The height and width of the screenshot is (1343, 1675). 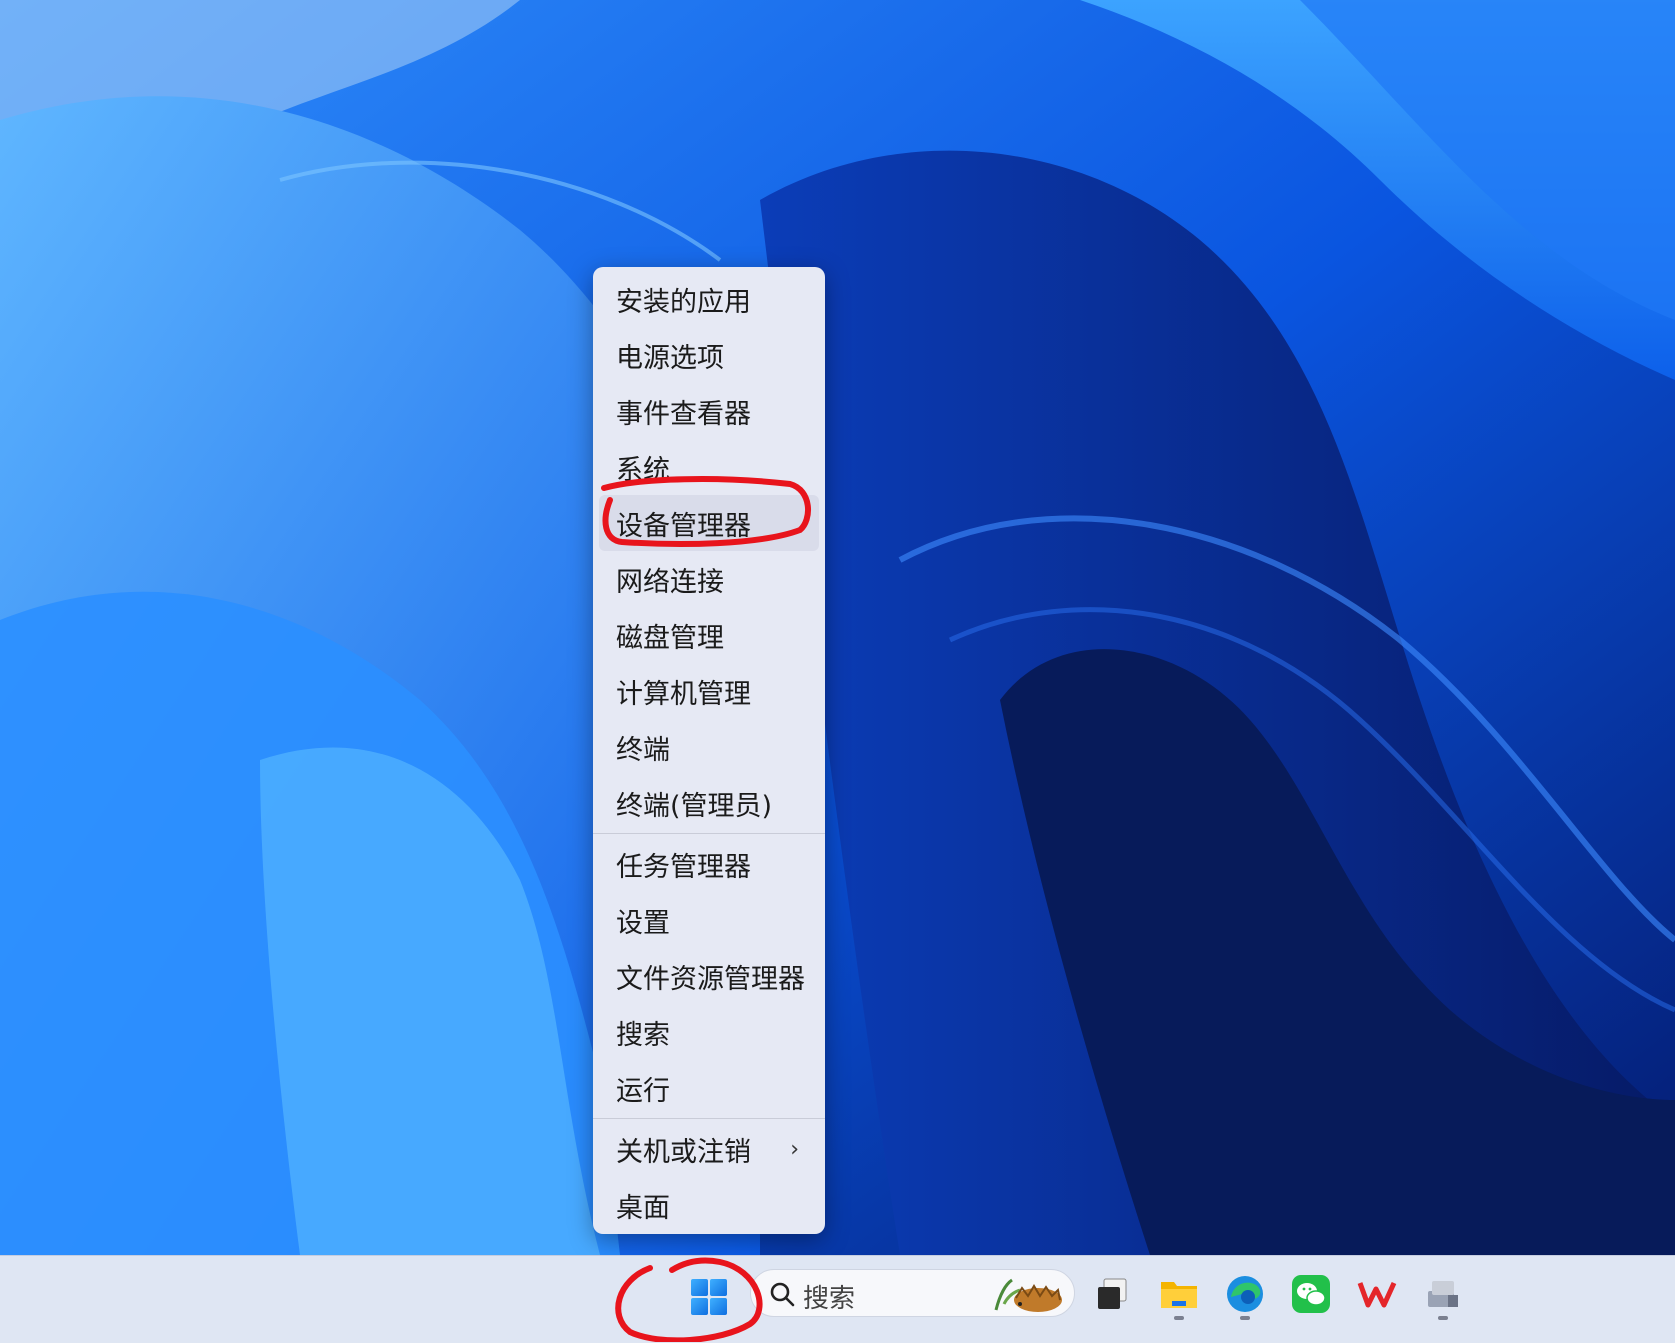 I want to click on wechat-icon, so click(x=1311, y=1294).